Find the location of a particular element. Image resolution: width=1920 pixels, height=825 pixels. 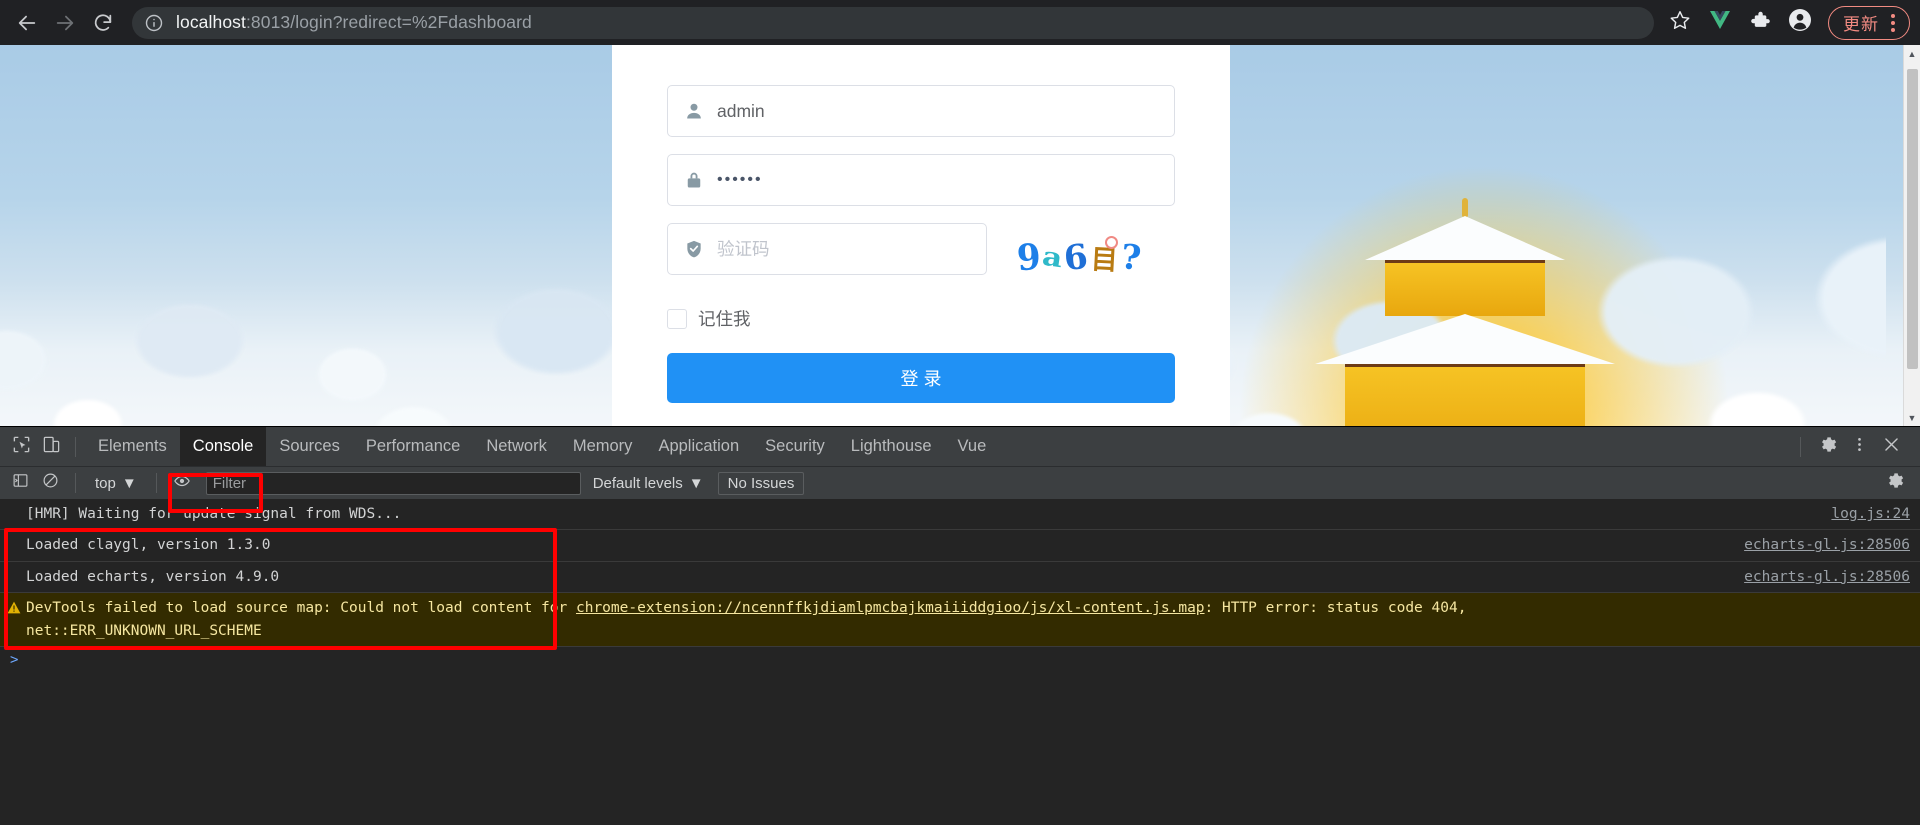

clear-console-button is located at coordinates (50, 483).